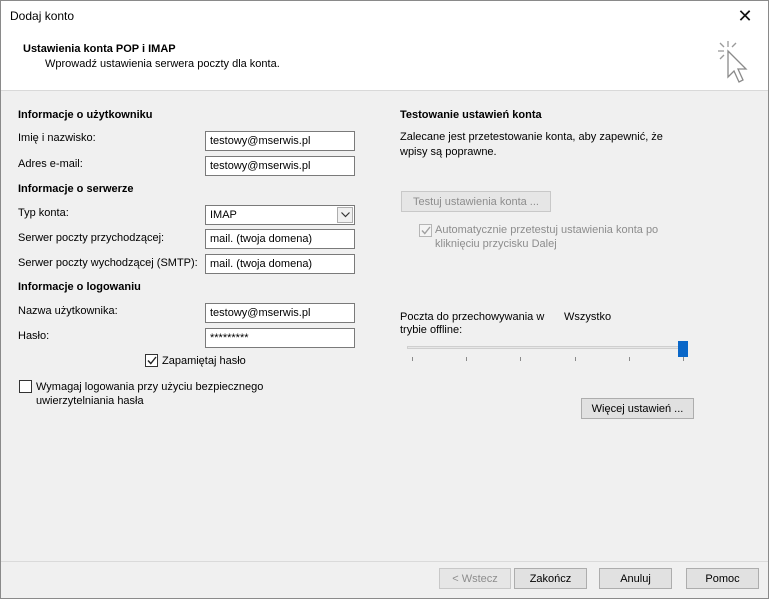 The image size is (769, 599). Describe the element at coordinates (90, 401) in the screenshot. I see `spa-label-line2: uwierzytelniania hasła` at that location.